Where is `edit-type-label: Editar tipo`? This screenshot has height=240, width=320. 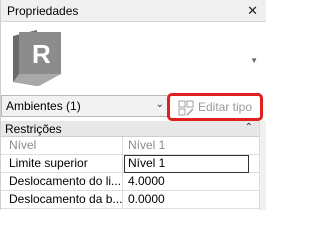 edit-type-label: Editar tipo is located at coordinates (225, 107).